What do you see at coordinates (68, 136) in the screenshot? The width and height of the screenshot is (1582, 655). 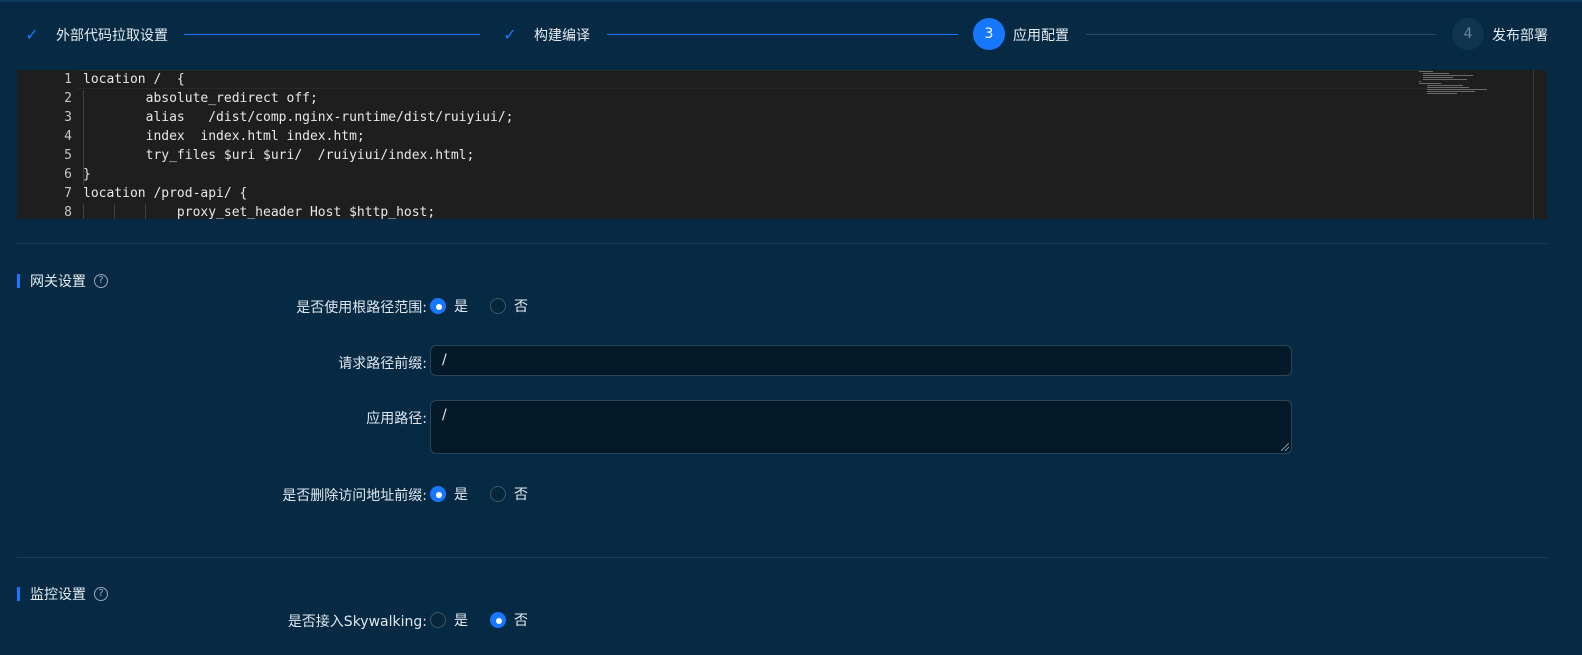 I see `line-number: 4` at bounding box center [68, 136].